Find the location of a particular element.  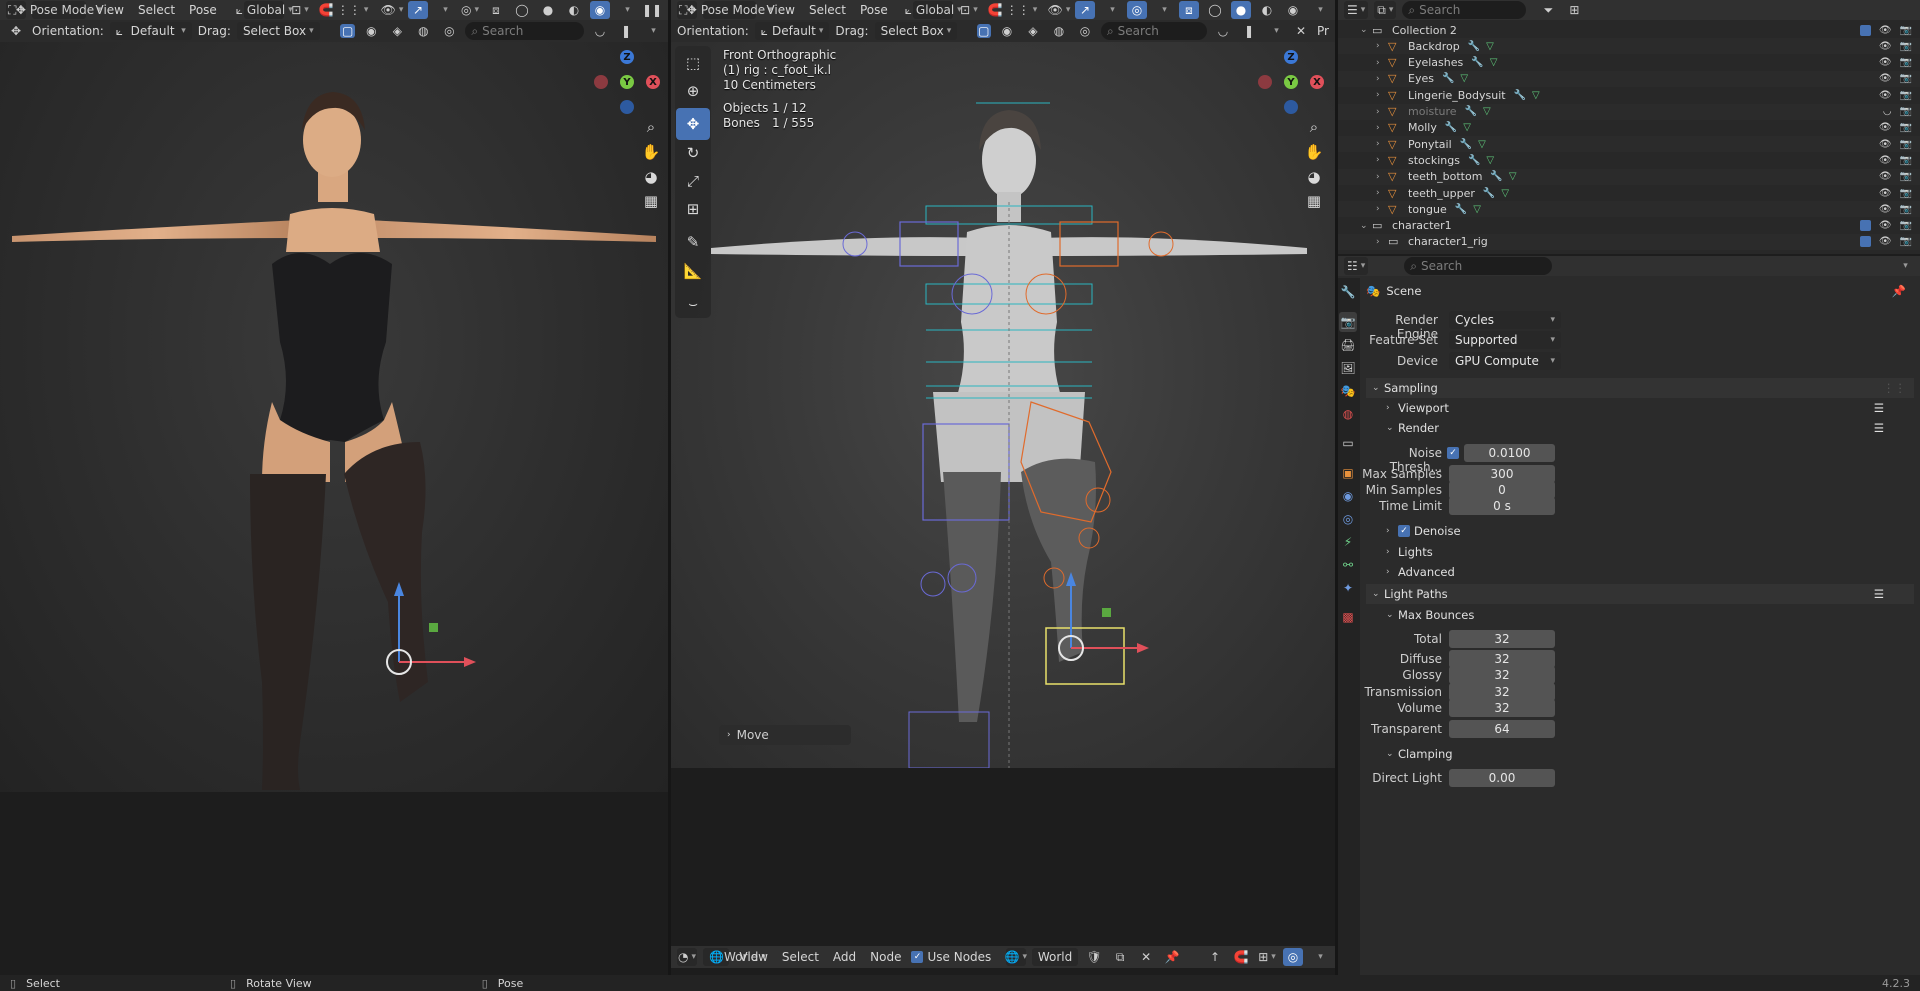

shading-rendered-icon: ◉ is located at coordinates (1293, 10).